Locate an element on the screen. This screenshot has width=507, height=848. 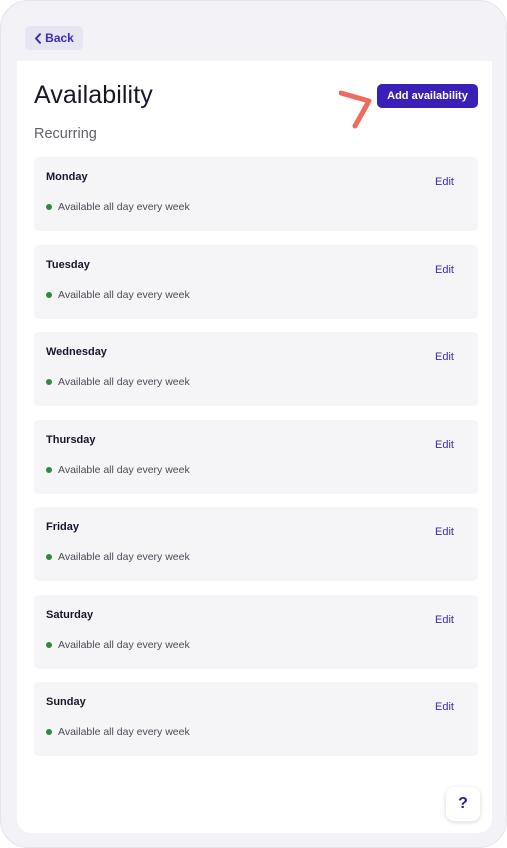
section-title-recurring: Recurring is located at coordinates (65, 134).